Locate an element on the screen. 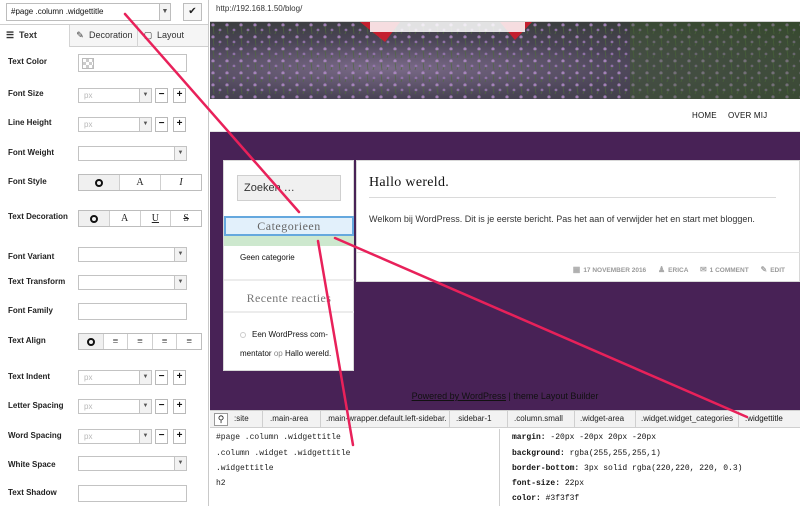 This screenshot has width=800, height=506. font-size-input: px ▼ is located at coordinates (115, 95).